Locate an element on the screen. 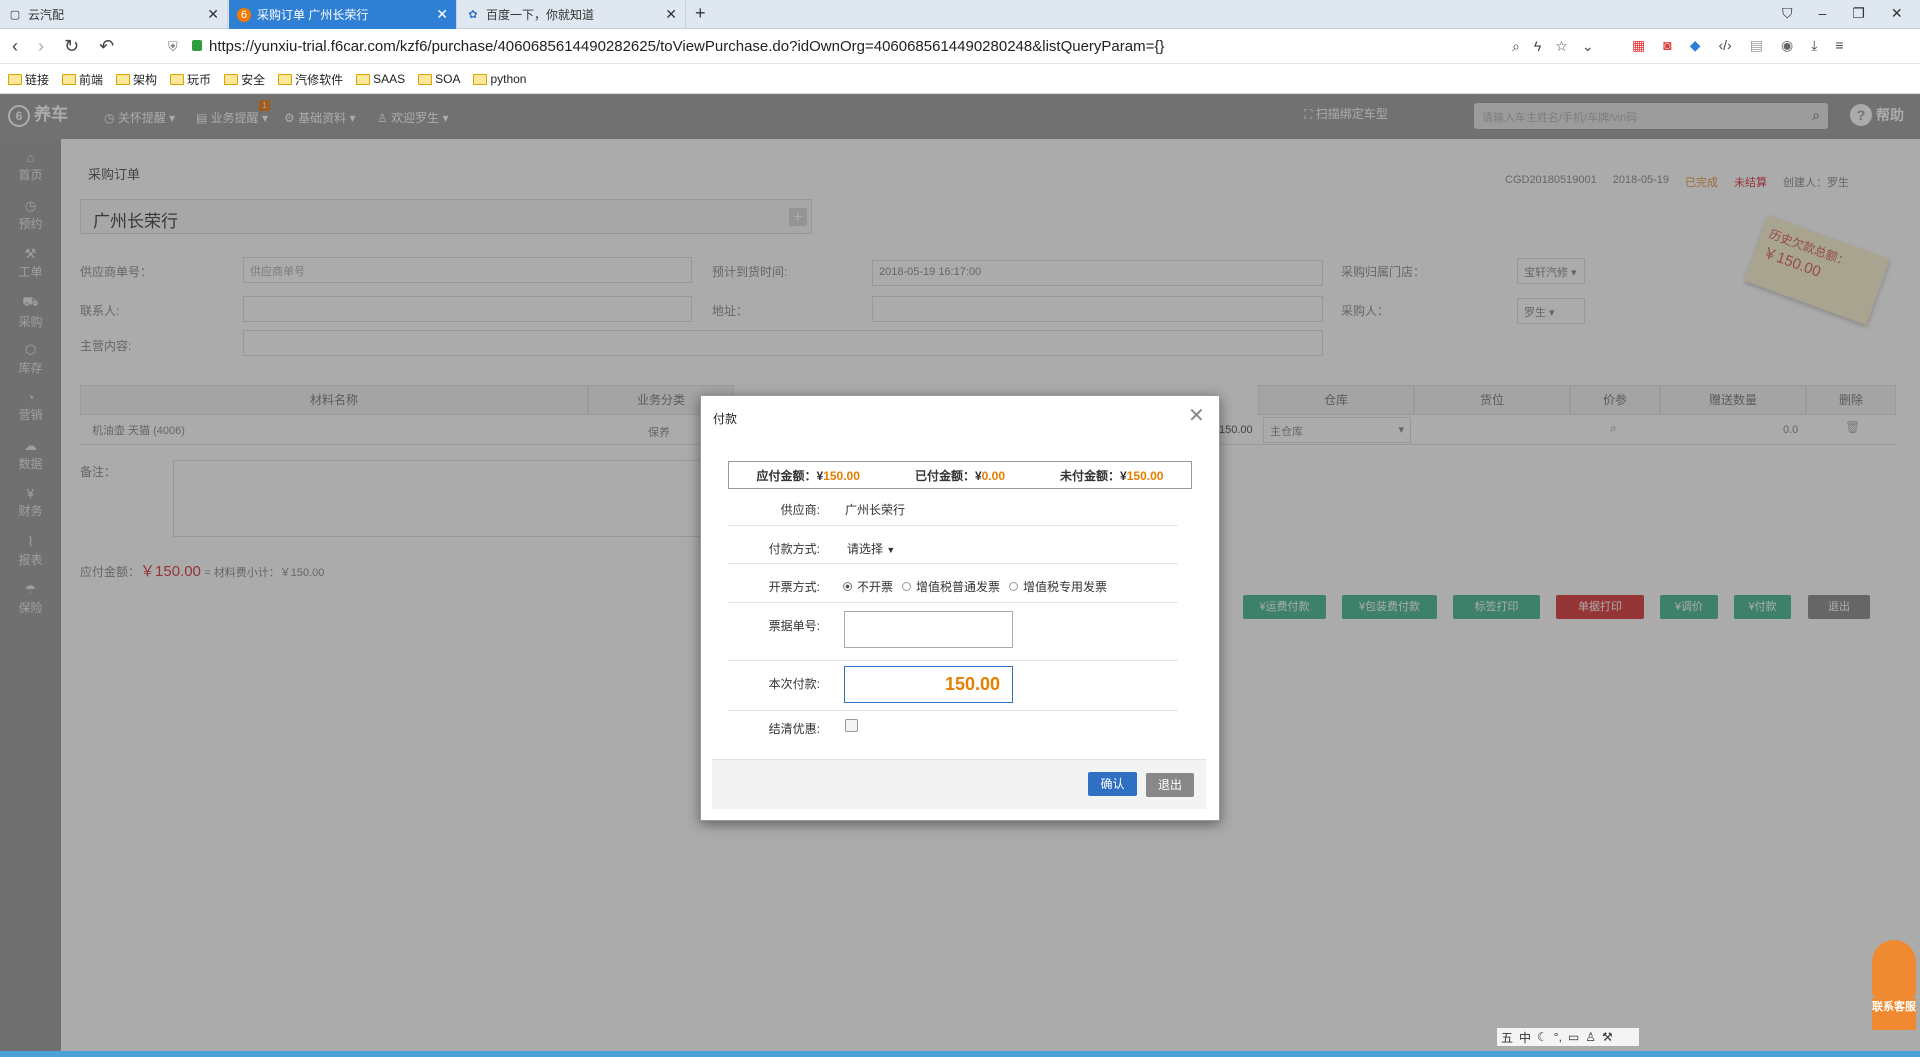 The image size is (1920, 1057). radio-special-vat: 增值税专用发票 is located at coordinates (1058, 586).